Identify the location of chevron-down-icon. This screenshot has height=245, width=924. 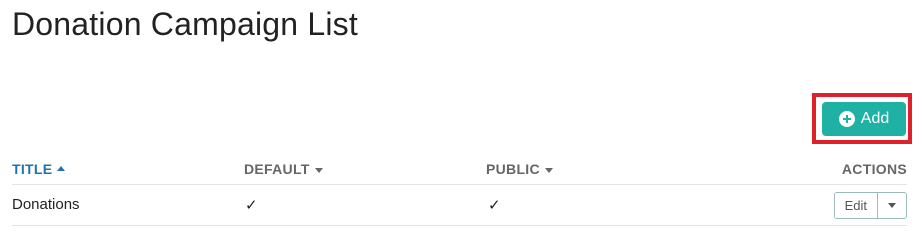
(892, 205).